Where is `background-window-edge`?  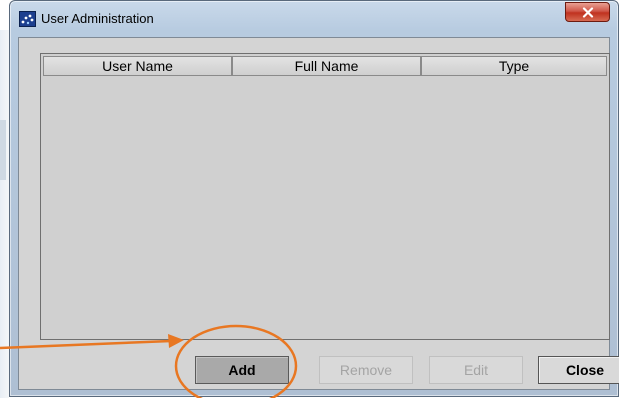
background-window-edge is located at coordinates (4, 214).